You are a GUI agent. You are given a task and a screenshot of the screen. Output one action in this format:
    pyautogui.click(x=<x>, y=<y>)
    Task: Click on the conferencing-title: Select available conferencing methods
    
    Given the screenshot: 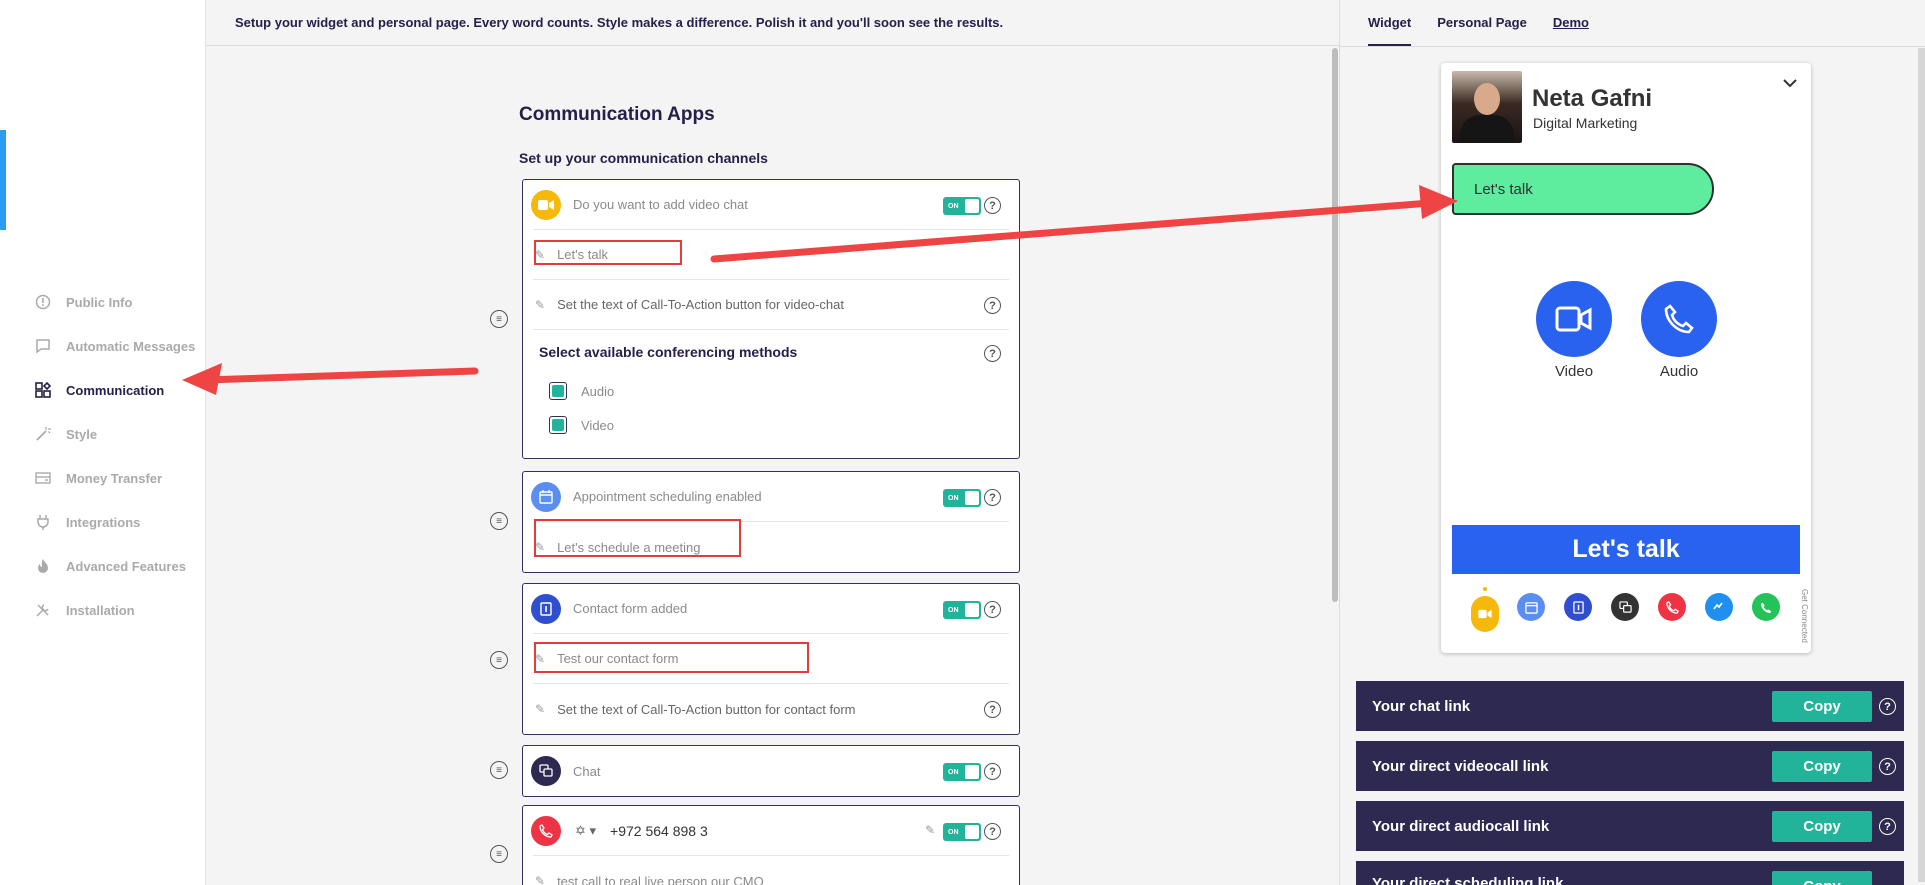 What is the action you would take?
    pyautogui.click(x=668, y=352)
    